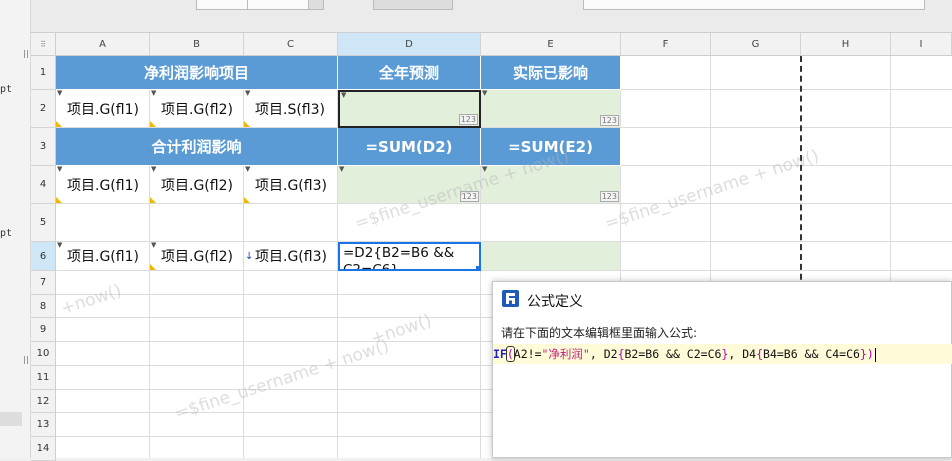 The height and width of the screenshot is (461, 952). Describe the element at coordinates (478, 268) in the screenshot. I see `fill-handle` at that location.